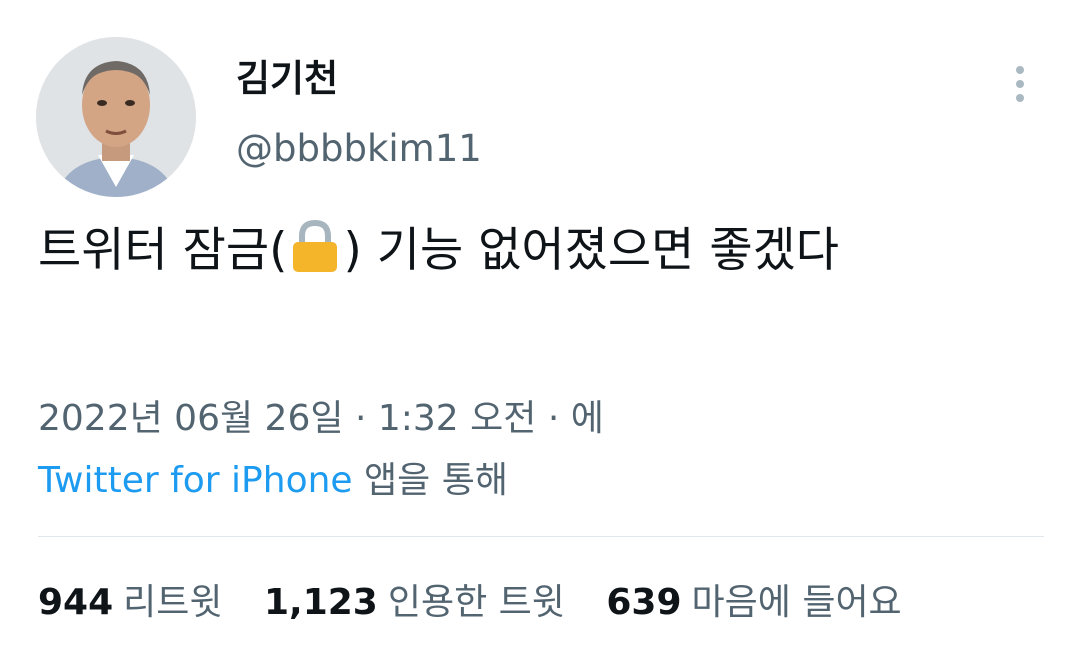  I want to click on tweet-text: 트위터 잠금( ) 기능 없어졌으면 좋겠다, so click(543, 255).